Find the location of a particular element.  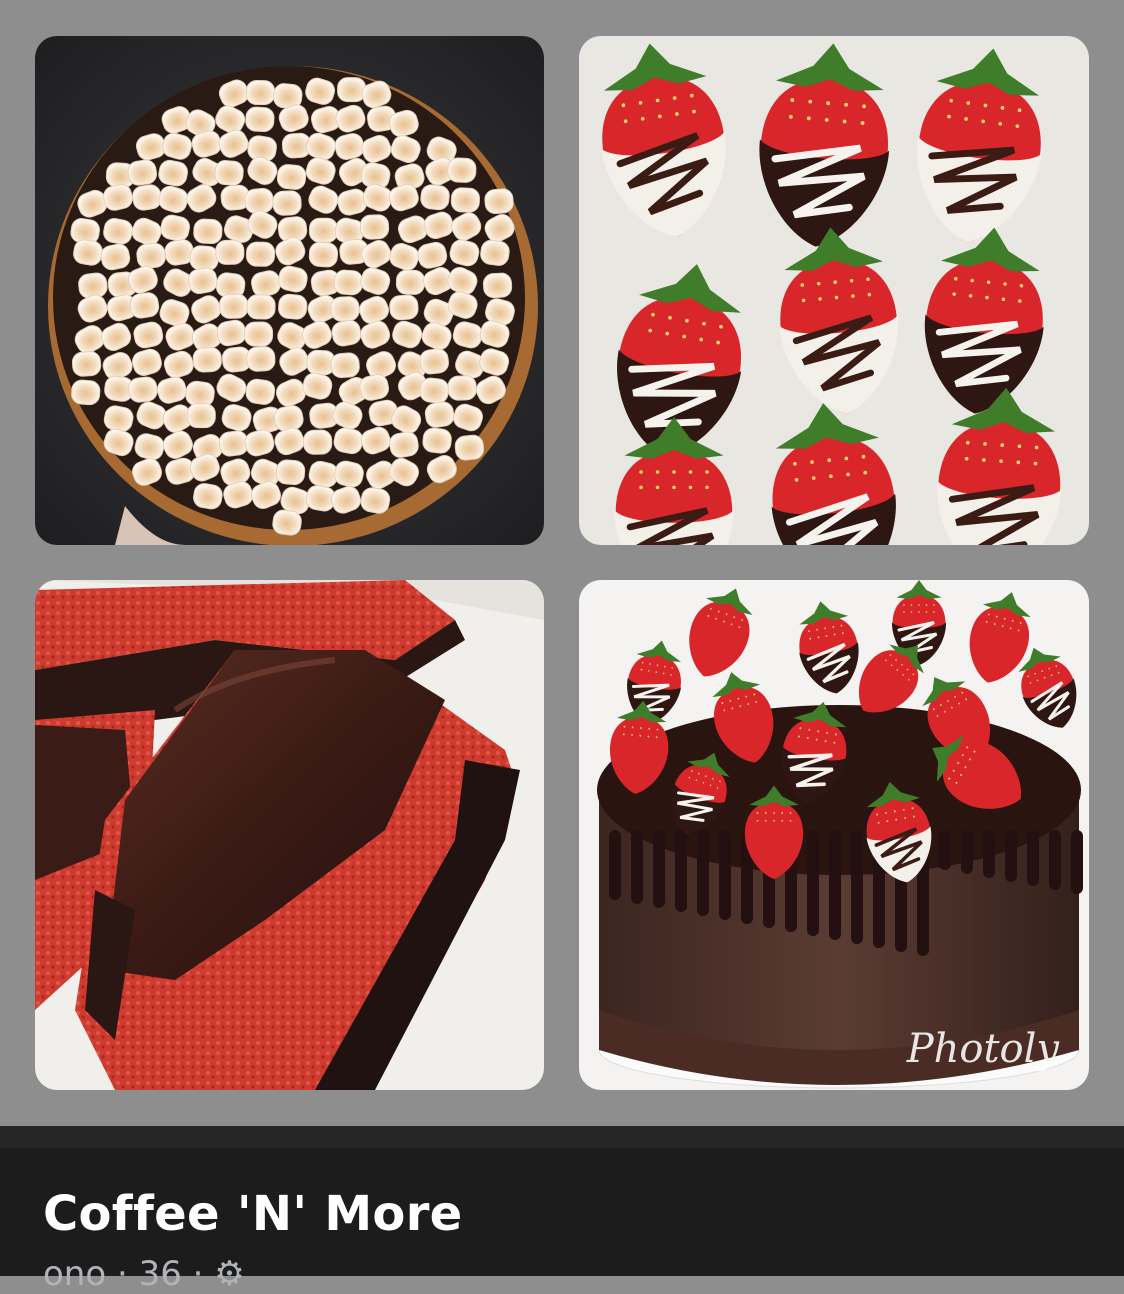

post-meta: ono · 36 · ⚙ is located at coordinates (144, 1274).